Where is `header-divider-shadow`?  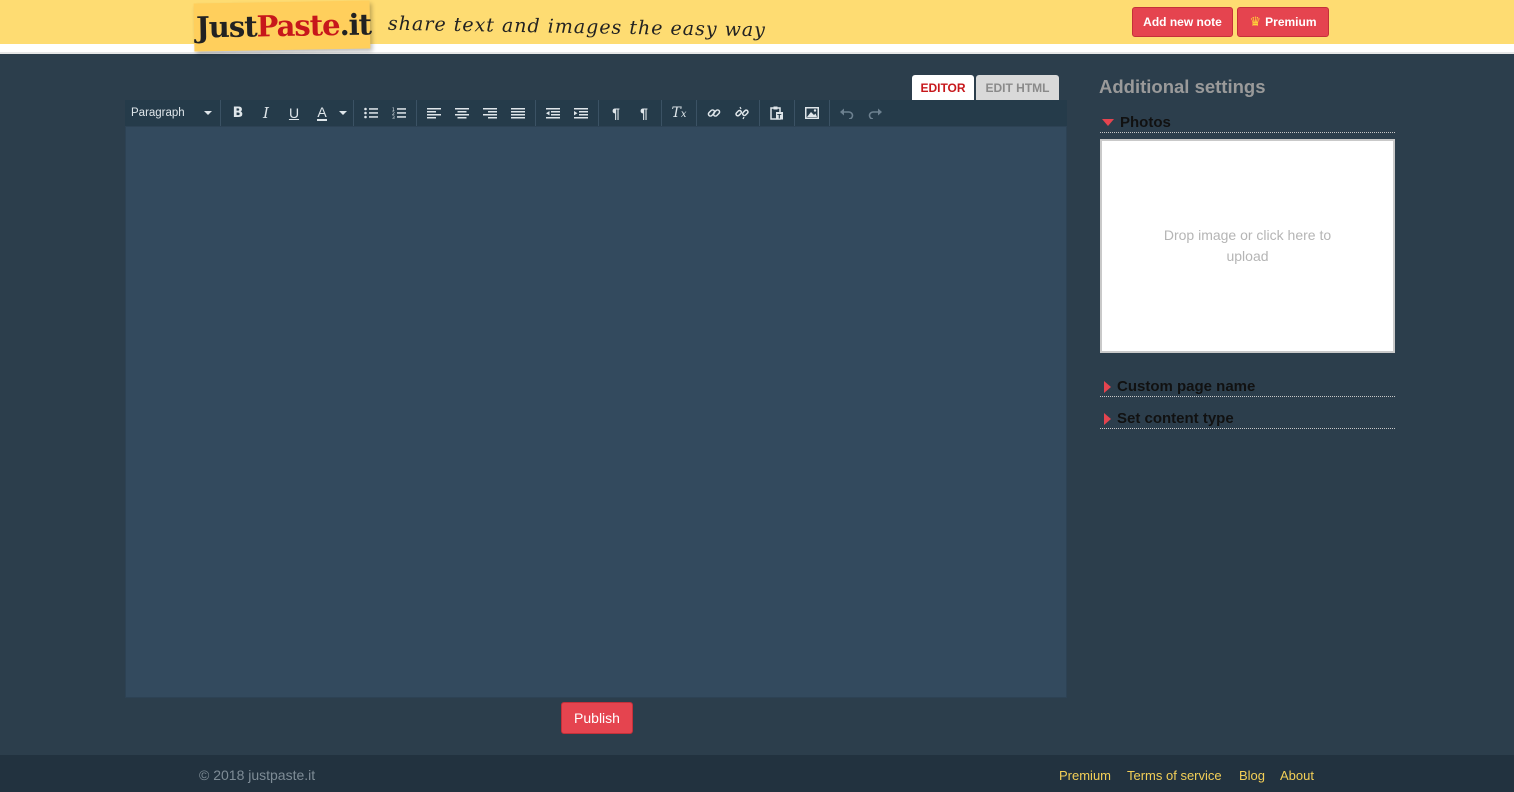 header-divider-shadow is located at coordinates (757, 53).